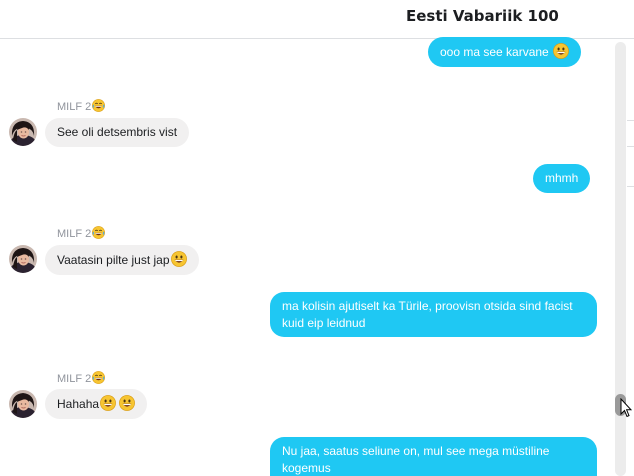 The width and height of the screenshot is (634, 476). I want to click on message-text: See oli detsembris vist, so click(117, 132).